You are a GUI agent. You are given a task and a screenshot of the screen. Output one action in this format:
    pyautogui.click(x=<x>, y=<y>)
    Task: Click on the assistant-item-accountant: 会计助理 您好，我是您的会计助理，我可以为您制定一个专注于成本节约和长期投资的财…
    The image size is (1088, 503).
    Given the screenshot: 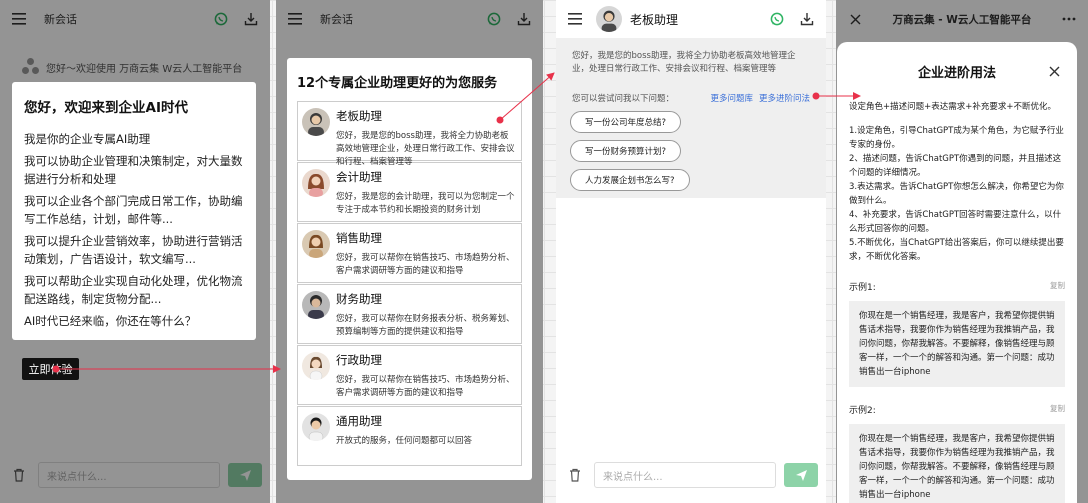 What is the action you would take?
    pyautogui.click(x=409, y=192)
    